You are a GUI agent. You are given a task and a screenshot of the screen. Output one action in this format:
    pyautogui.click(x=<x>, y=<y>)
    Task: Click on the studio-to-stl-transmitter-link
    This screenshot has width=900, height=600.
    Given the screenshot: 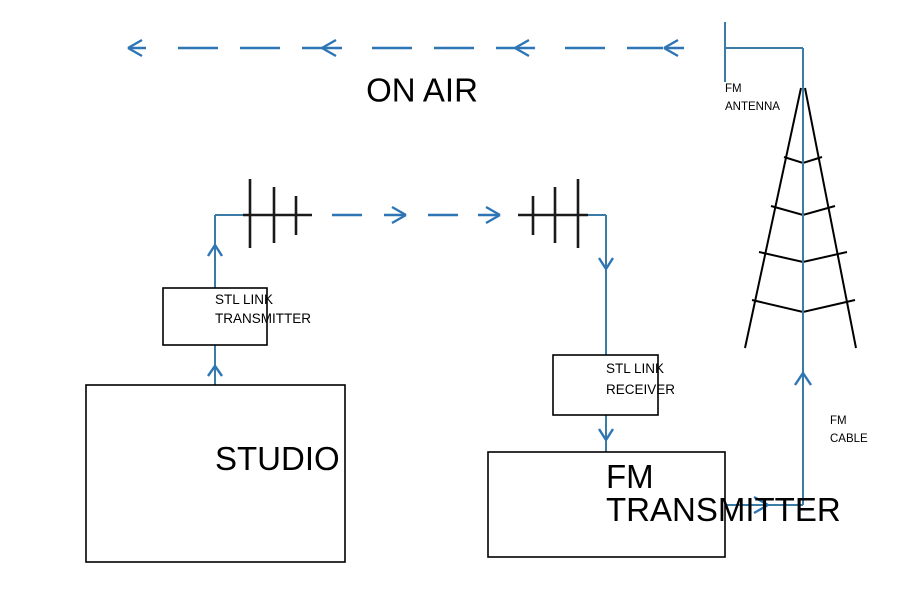 What is the action you would take?
    pyautogui.click(x=215, y=365)
    